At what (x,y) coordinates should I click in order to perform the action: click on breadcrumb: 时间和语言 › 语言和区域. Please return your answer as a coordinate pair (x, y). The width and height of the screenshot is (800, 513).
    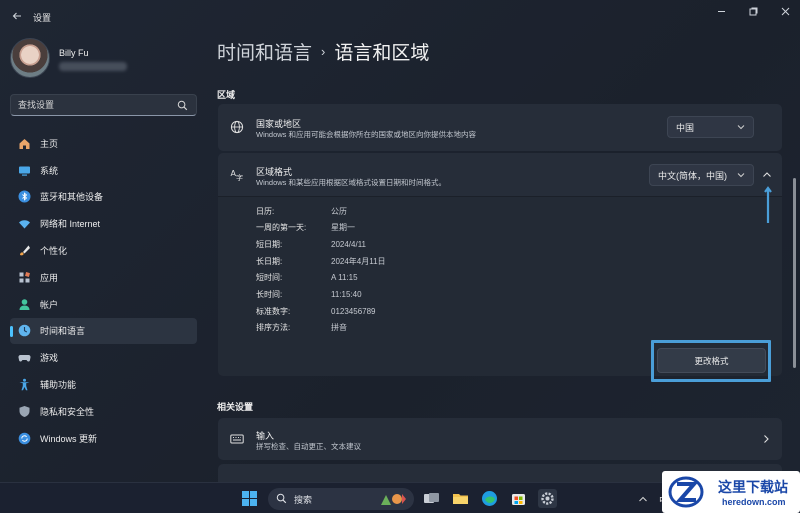
    Looking at the image, I should click on (323, 51).